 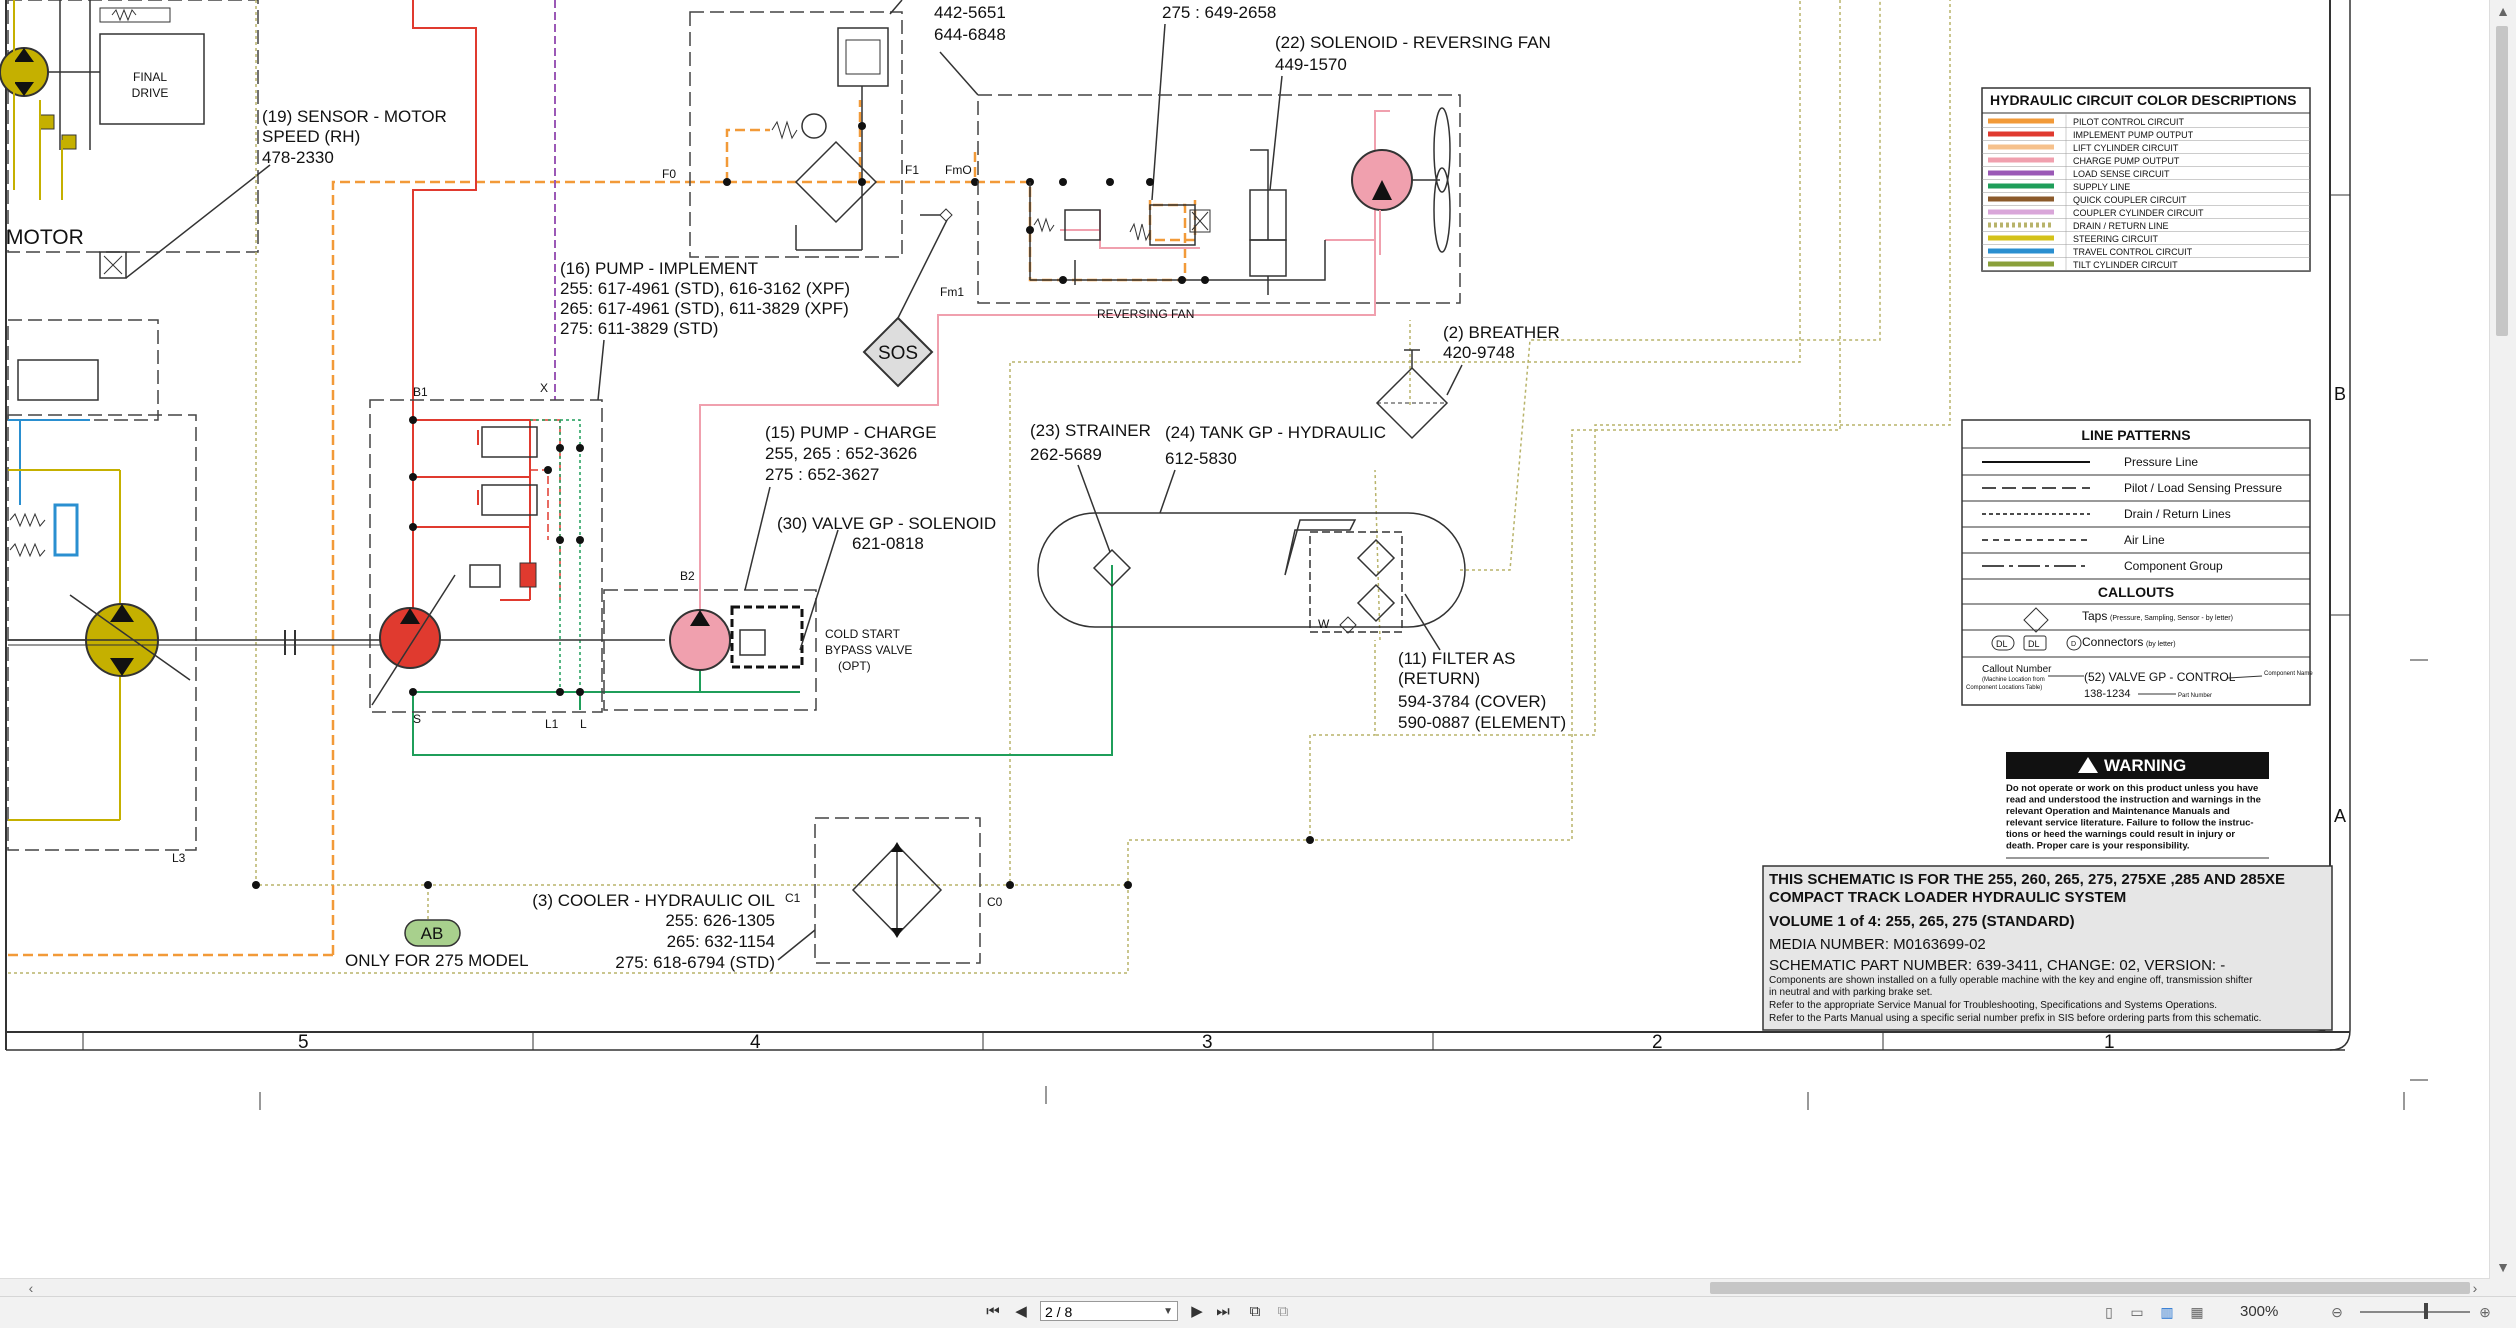 I want to click on final-drive-group: FINAL DRIVE MOTOR, so click(x=129, y=139).